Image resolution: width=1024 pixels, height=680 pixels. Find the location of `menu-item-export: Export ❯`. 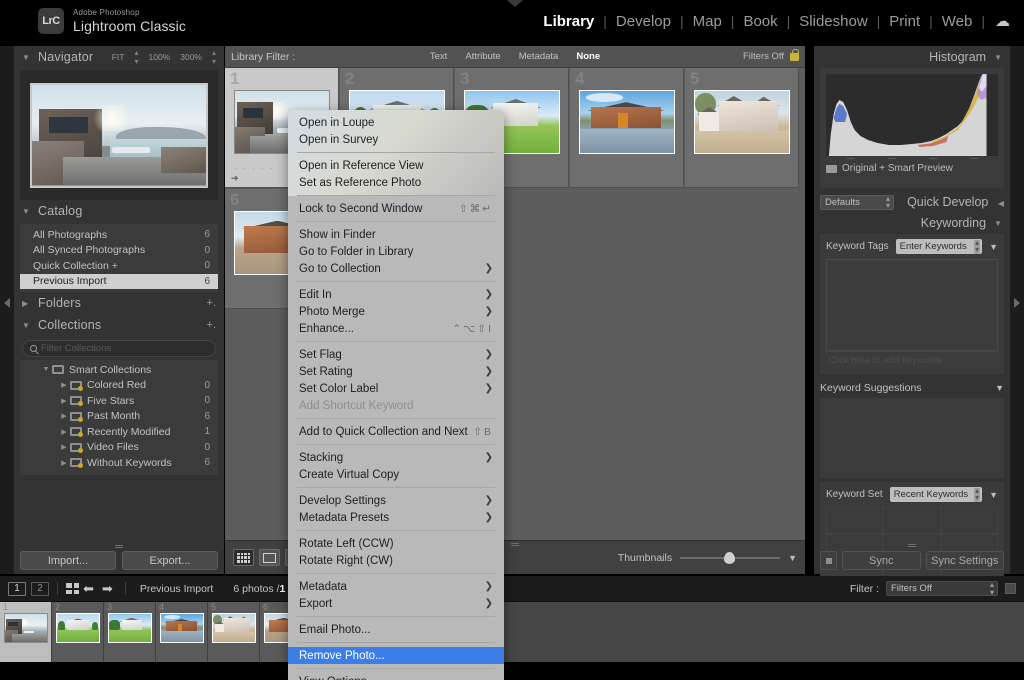

menu-item-export: Export ❯ is located at coordinates (396, 603).